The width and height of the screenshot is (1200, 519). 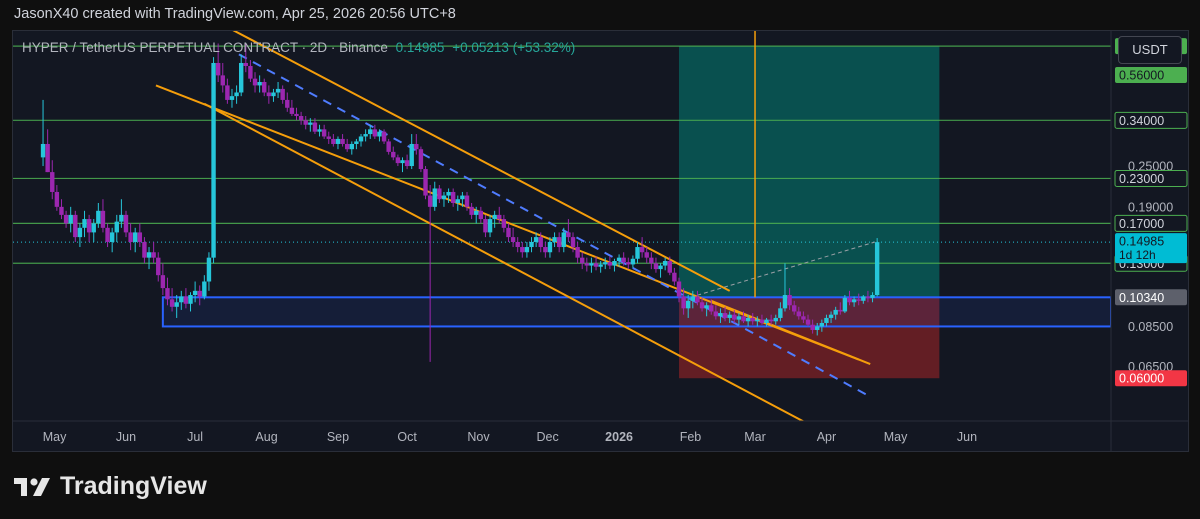 I want to click on time-axis-tick: May, so click(x=896, y=437).